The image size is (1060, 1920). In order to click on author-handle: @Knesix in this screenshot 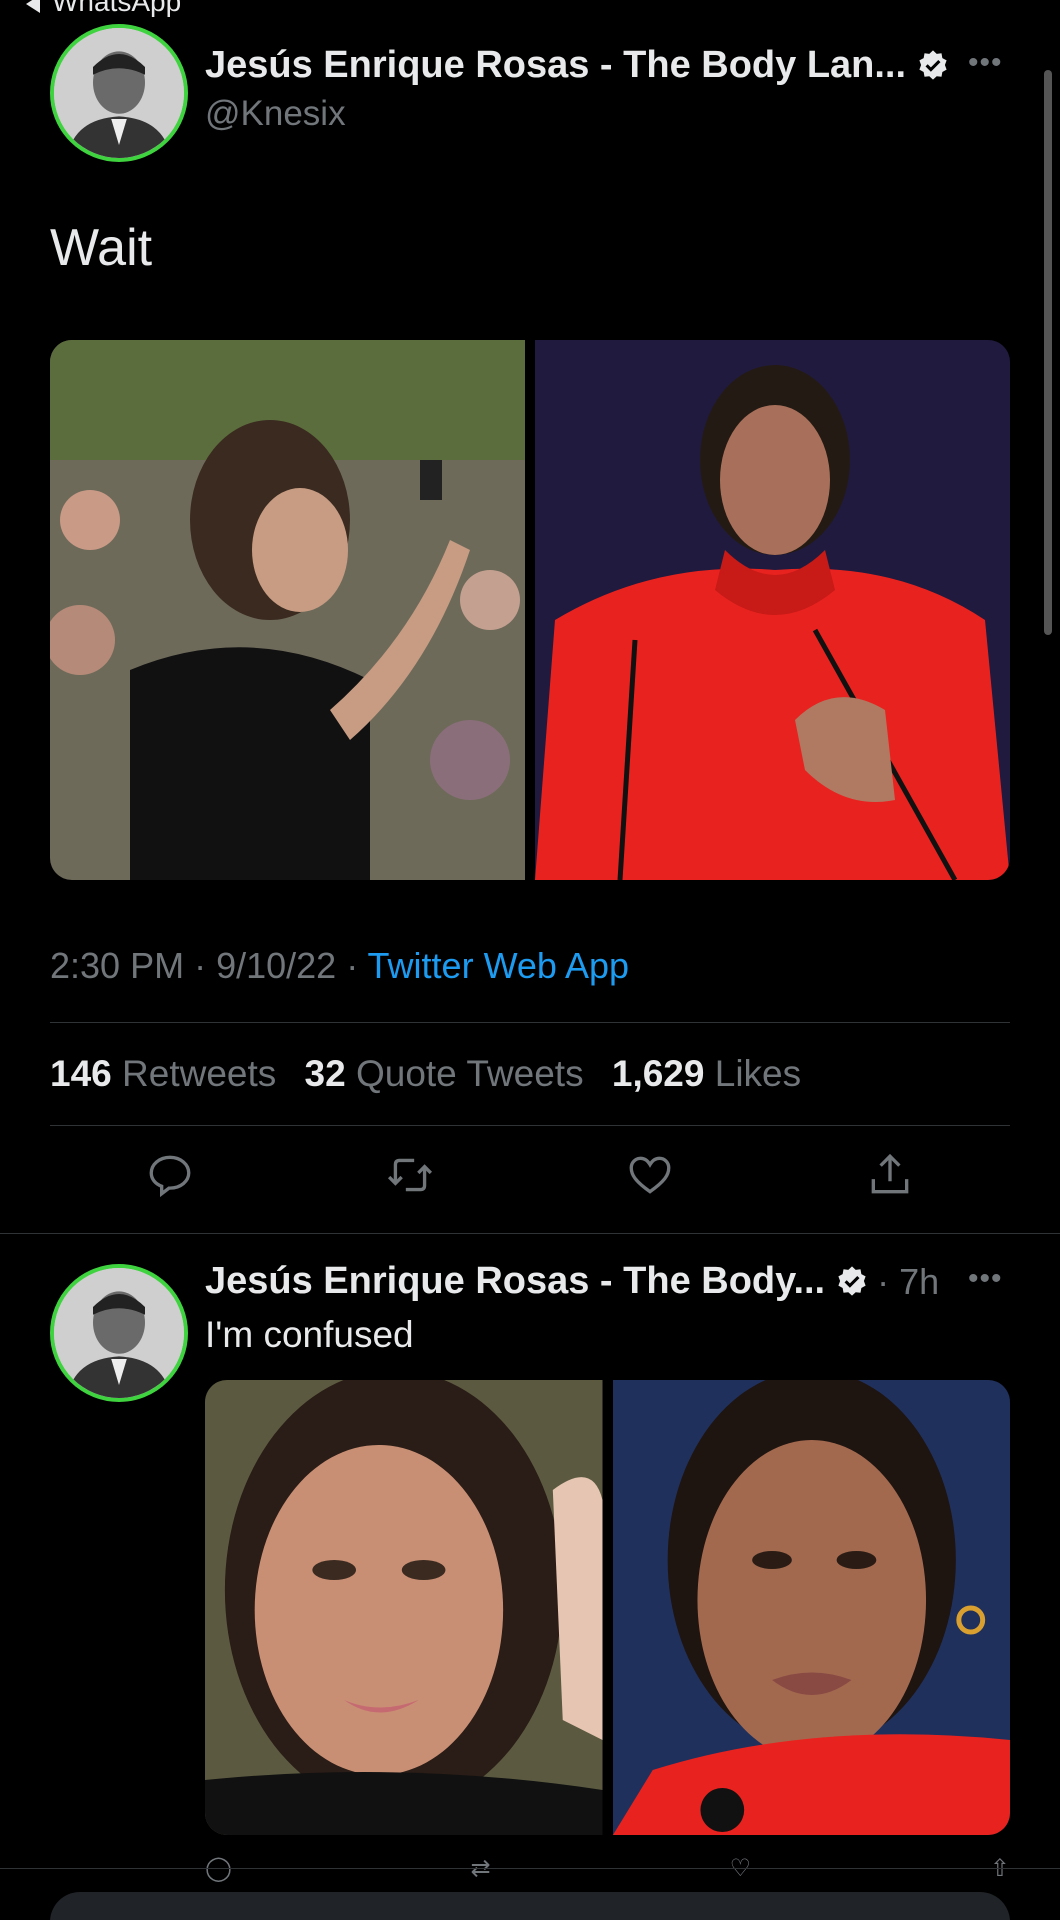, I will do `click(275, 114)`.